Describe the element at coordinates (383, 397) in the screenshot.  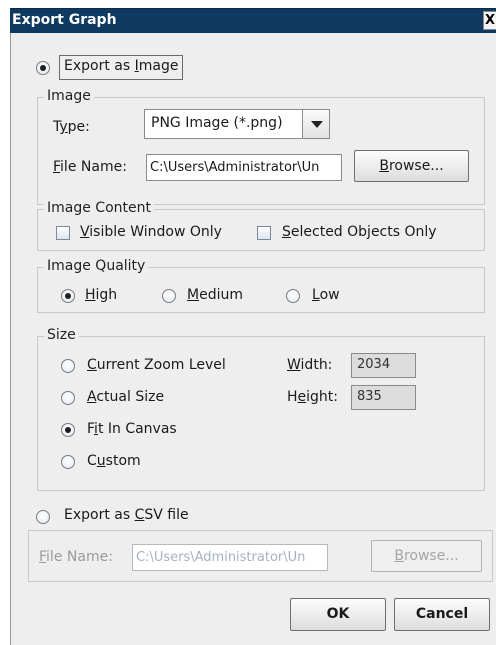
I see `height-input: 835` at that location.